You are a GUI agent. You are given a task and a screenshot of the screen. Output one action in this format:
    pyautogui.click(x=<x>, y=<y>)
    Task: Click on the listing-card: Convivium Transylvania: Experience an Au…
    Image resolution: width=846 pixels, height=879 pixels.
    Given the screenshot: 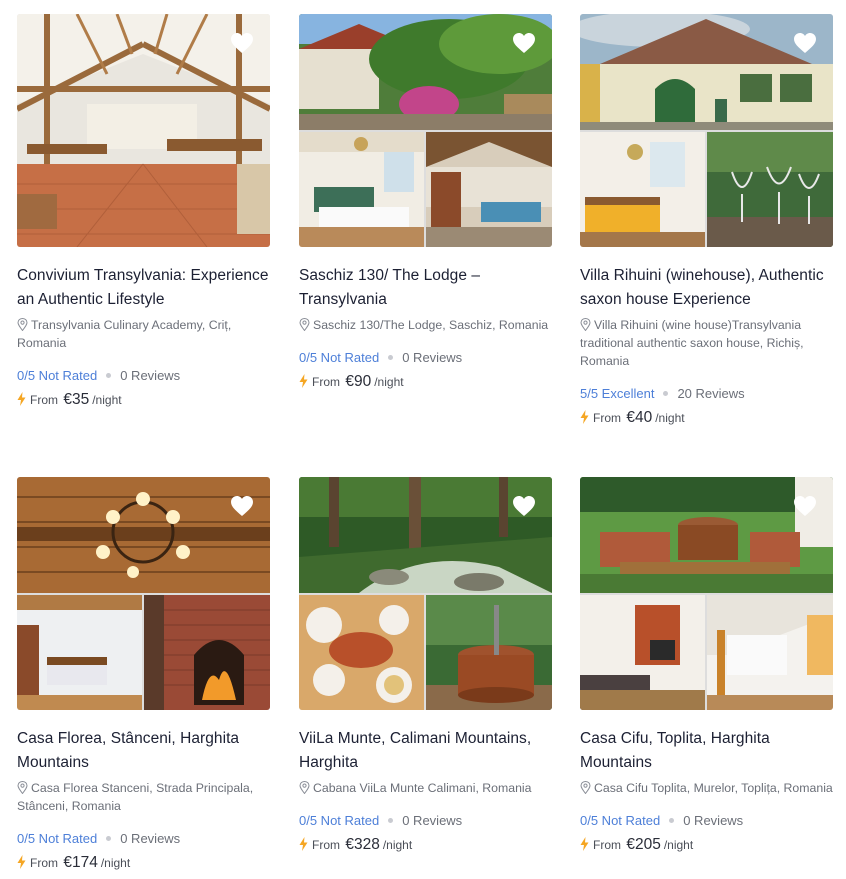 What is the action you would take?
    pyautogui.click(x=143, y=212)
    